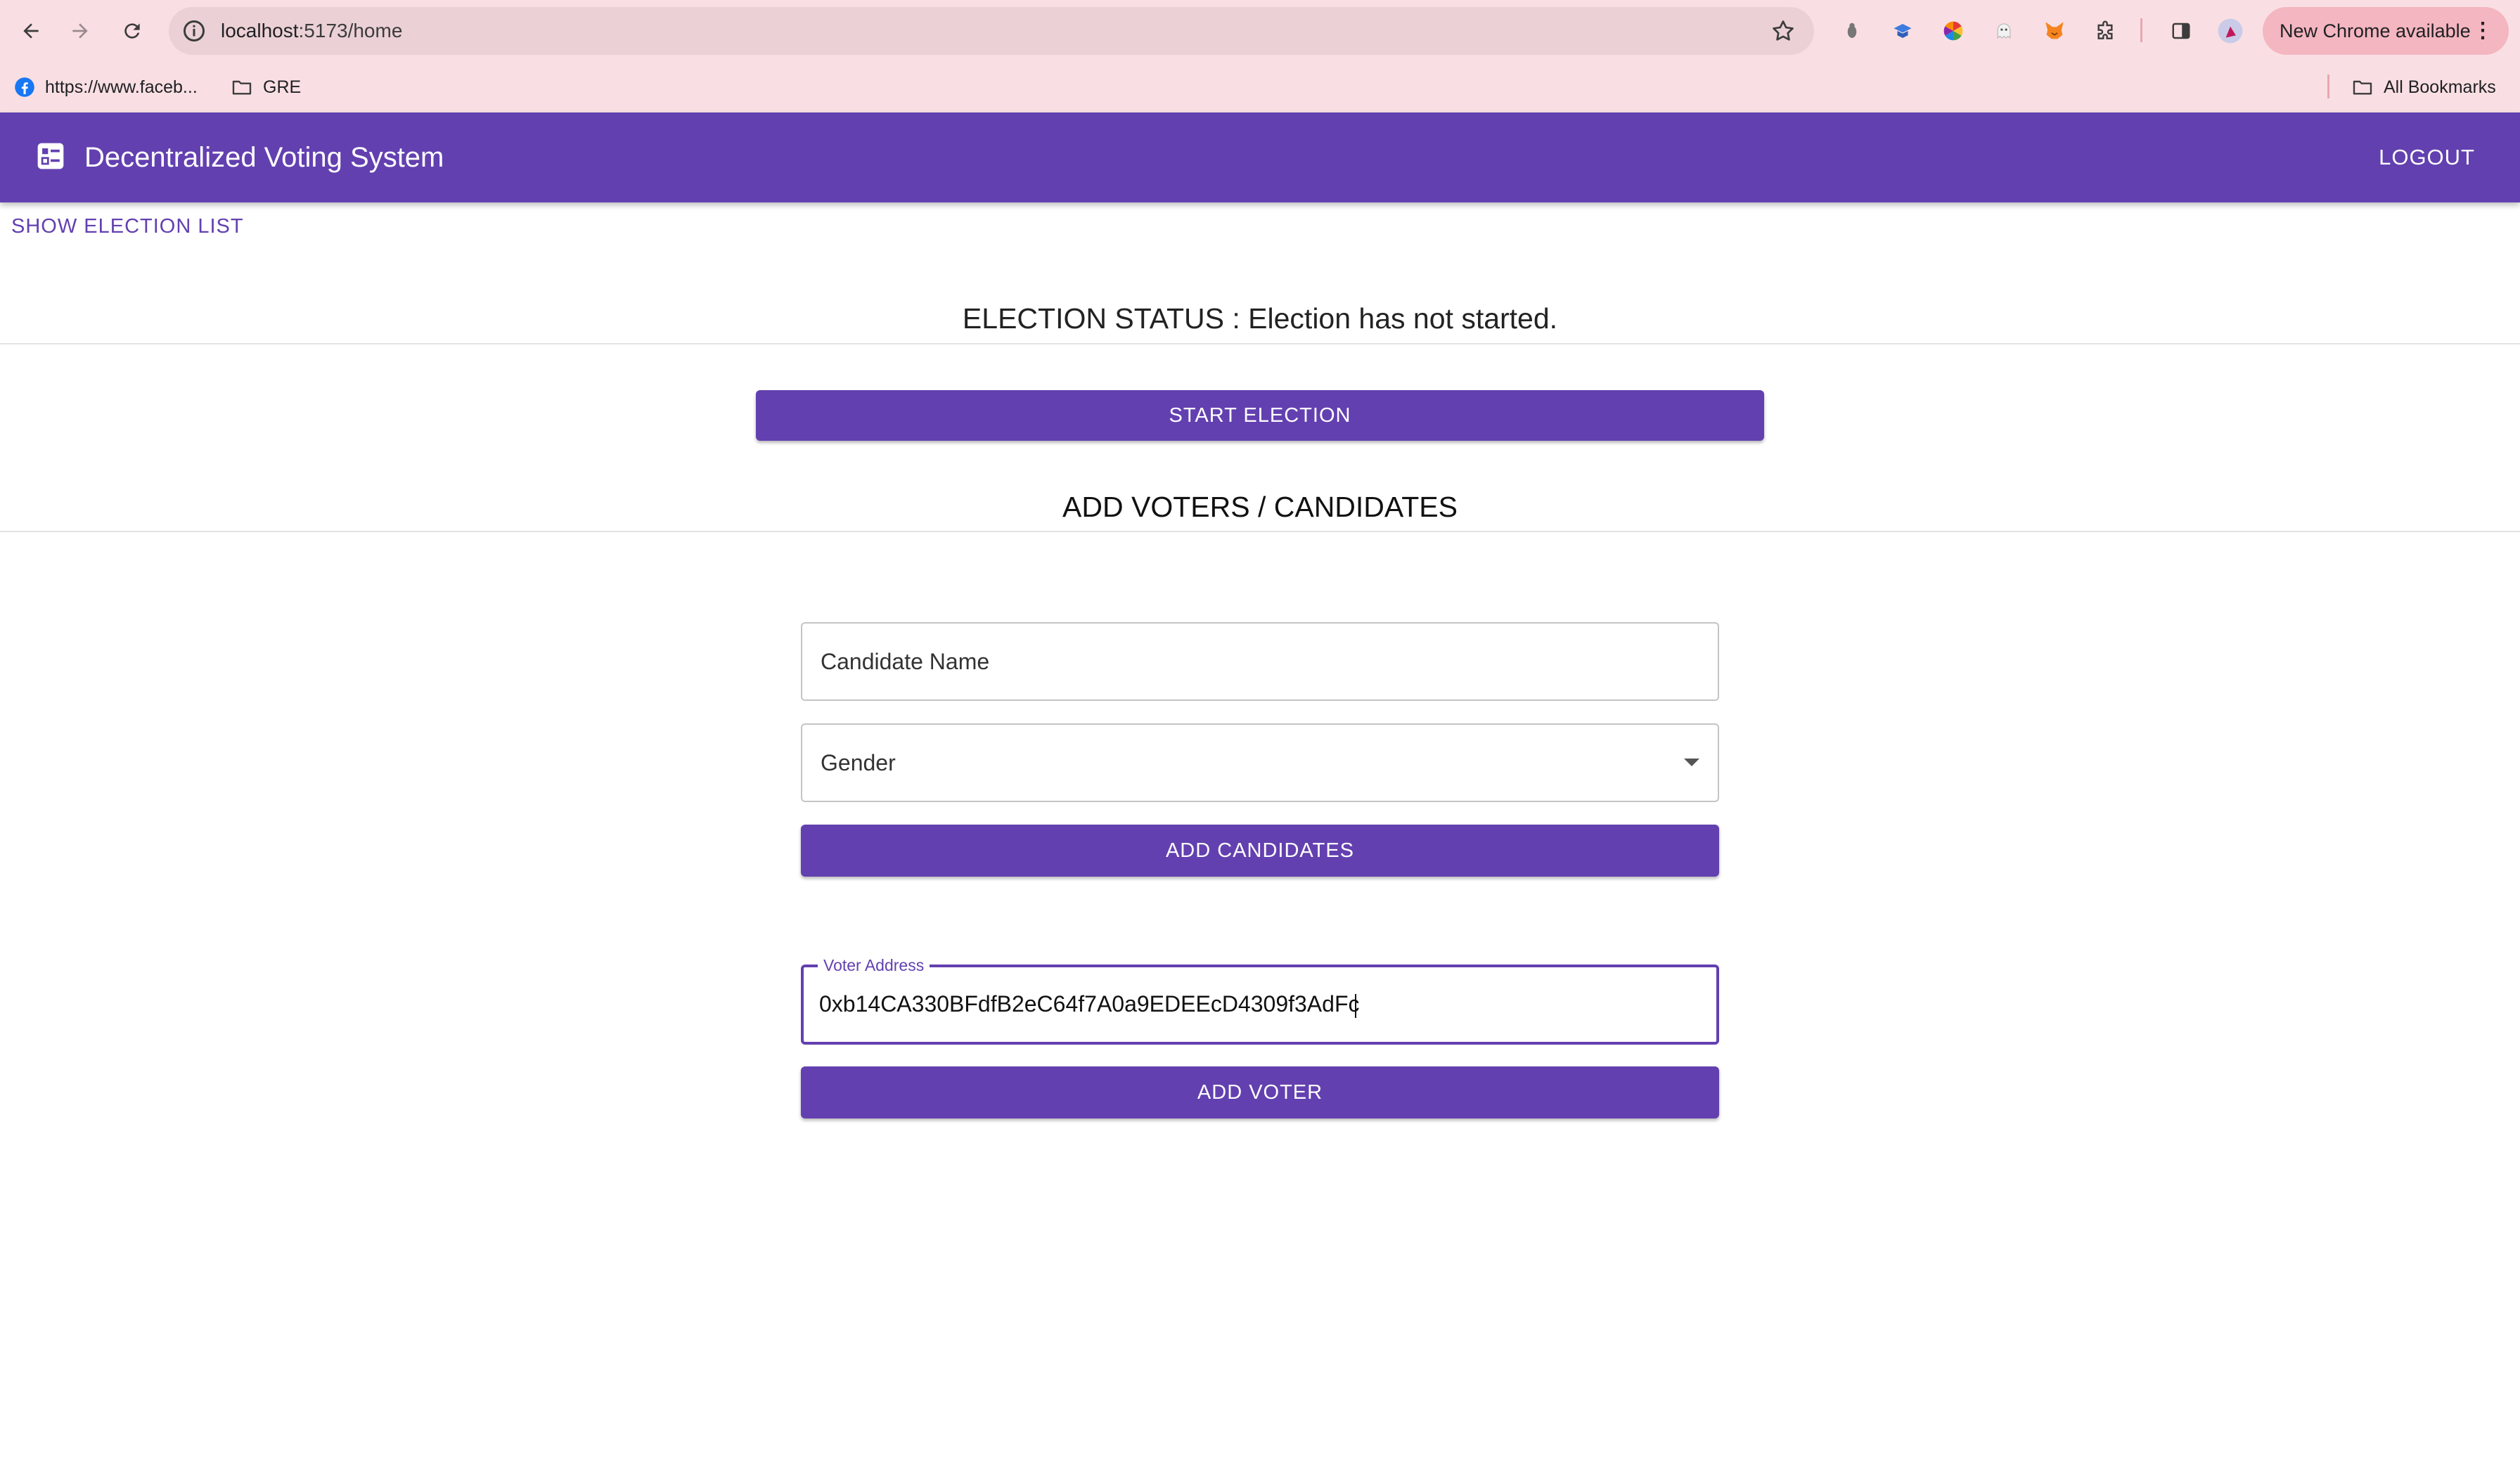 The width and height of the screenshot is (2520, 1458). I want to click on show-election-list-link: SHOW ELECTION LIST, so click(127, 227).